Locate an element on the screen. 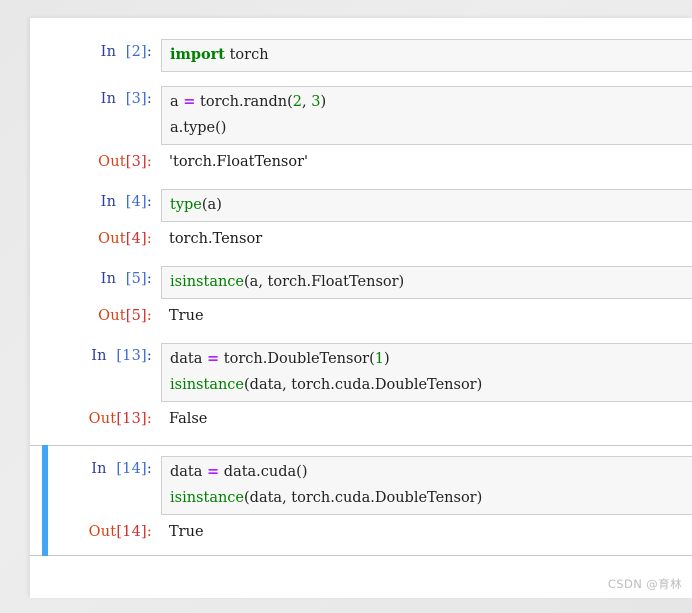 The height and width of the screenshot is (613, 692). cell-output: torch.Tensor is located at coordinates (426, 239).